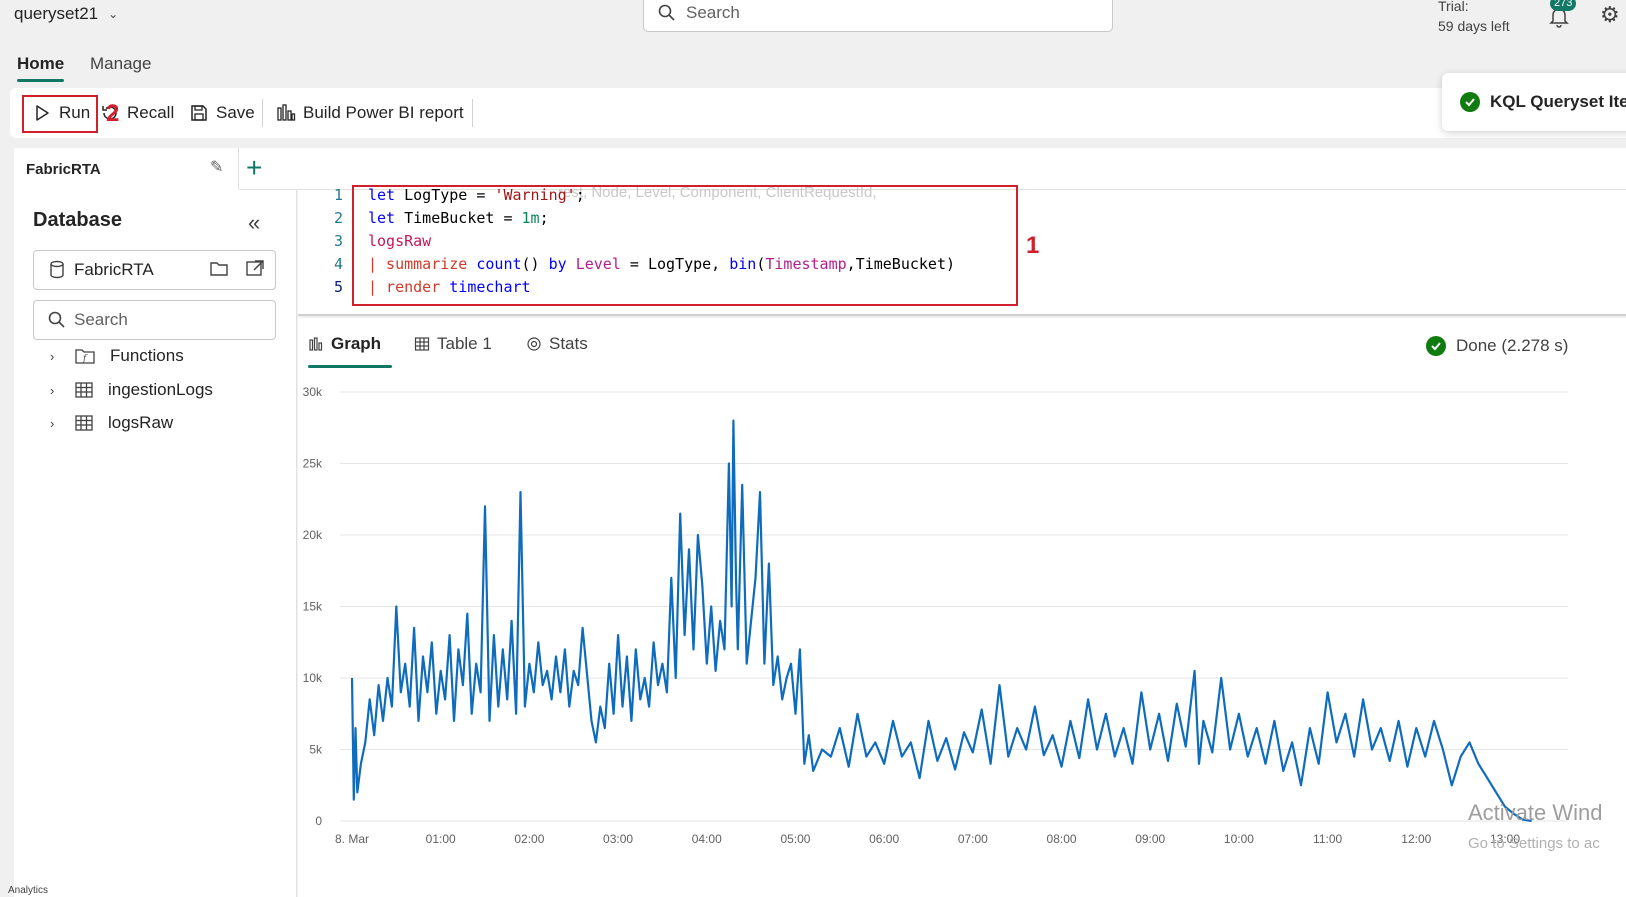 This screenshot has width=1626, height=897. Describe the element at coordinates (219, 268) in the screenshot. I see `folder-icon` at that location.